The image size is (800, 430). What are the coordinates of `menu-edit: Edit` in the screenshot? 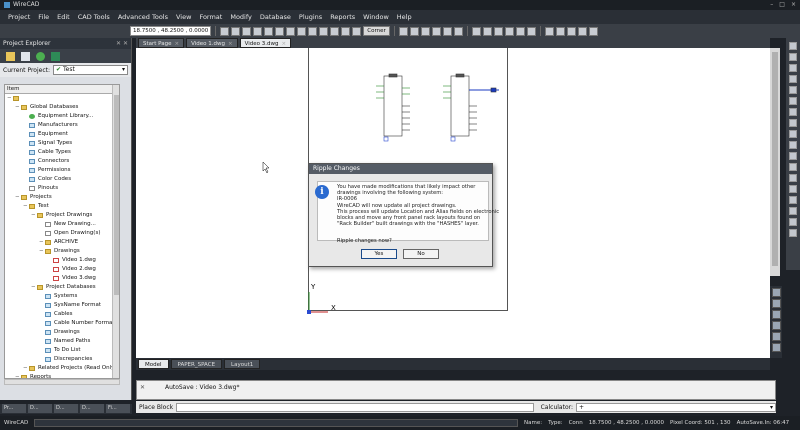 It's located at (63, 17).